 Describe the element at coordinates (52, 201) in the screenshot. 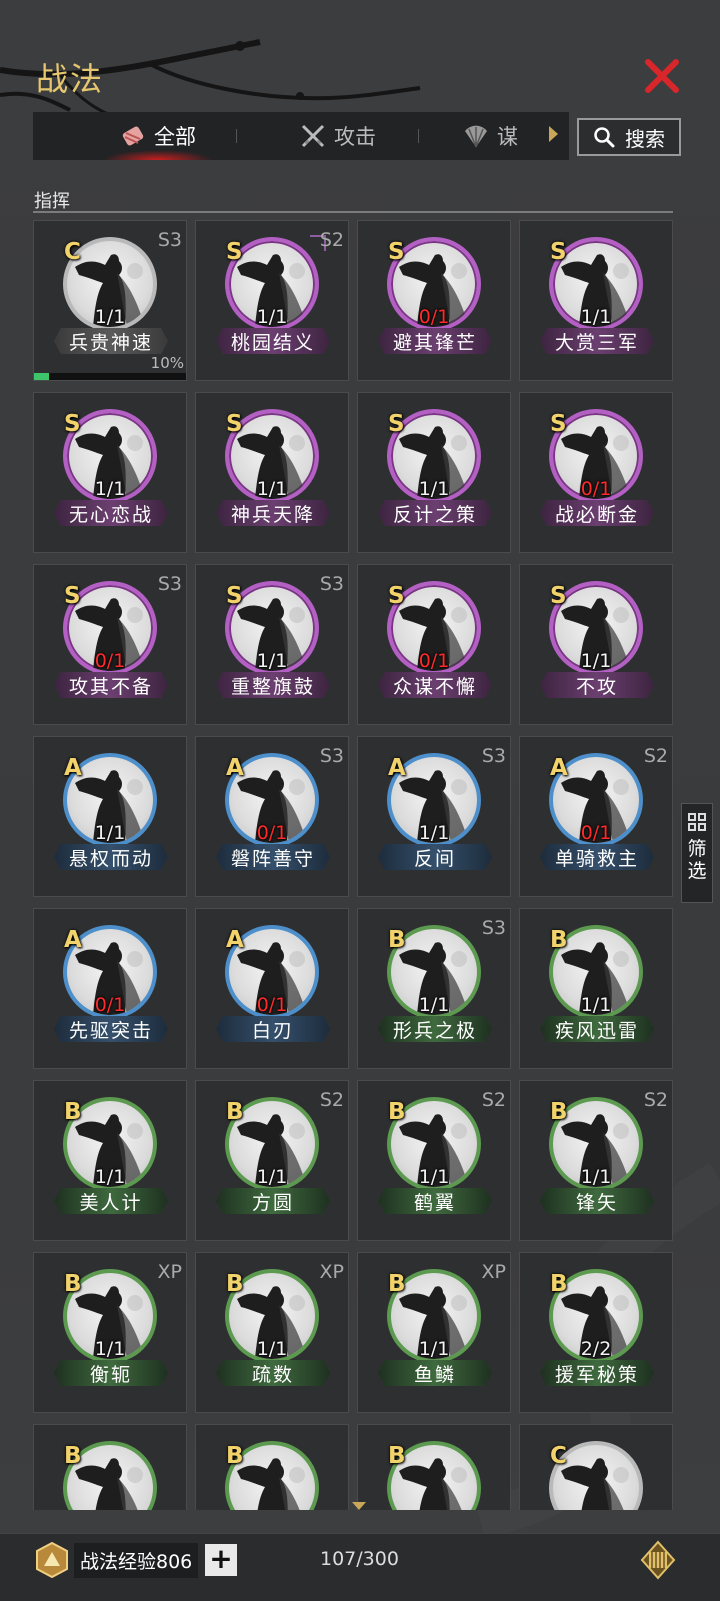

I see `section-title: 指挥` at that location.